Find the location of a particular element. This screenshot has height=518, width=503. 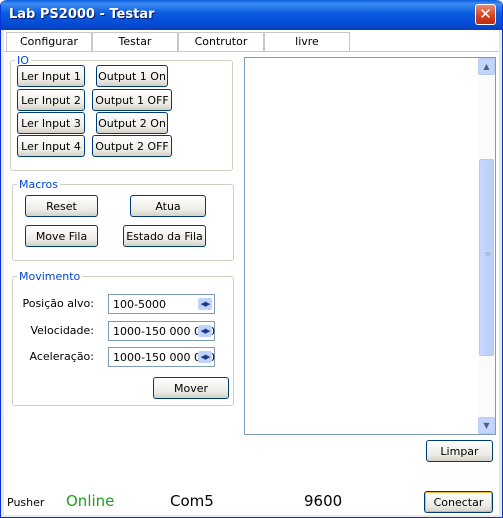

limpar-button: Limpar is located at coordinates (459, 451).